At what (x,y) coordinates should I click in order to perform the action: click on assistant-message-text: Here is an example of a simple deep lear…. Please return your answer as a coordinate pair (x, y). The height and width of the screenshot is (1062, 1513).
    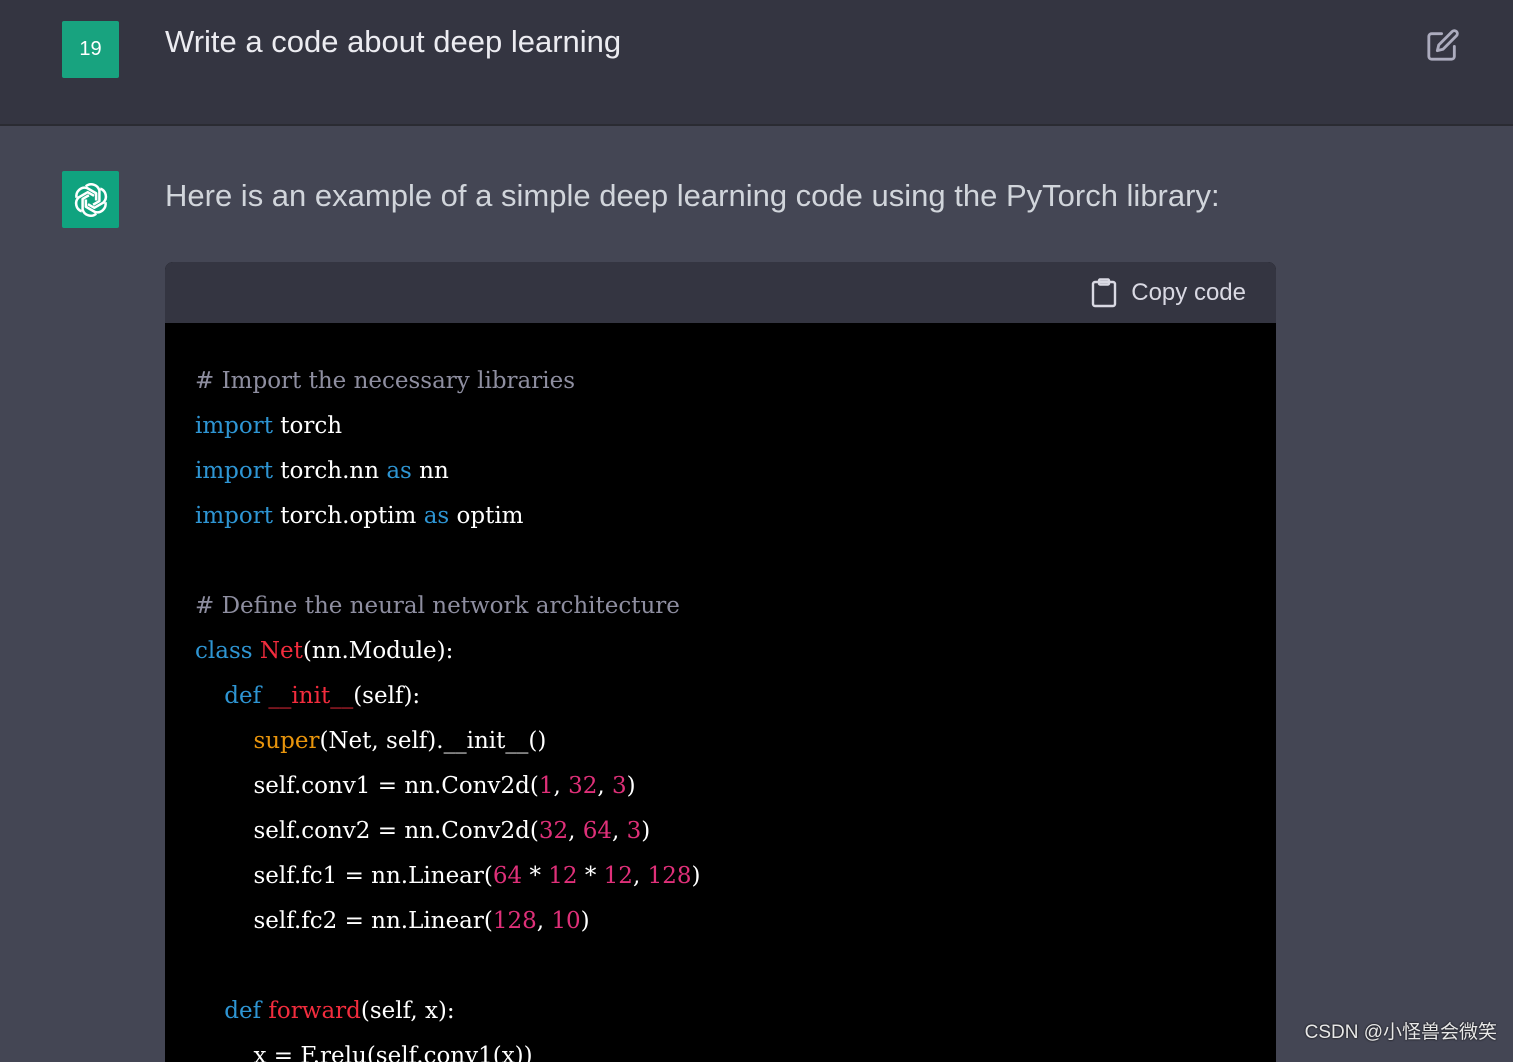
    Looking at the image, I should click on (692, 195).